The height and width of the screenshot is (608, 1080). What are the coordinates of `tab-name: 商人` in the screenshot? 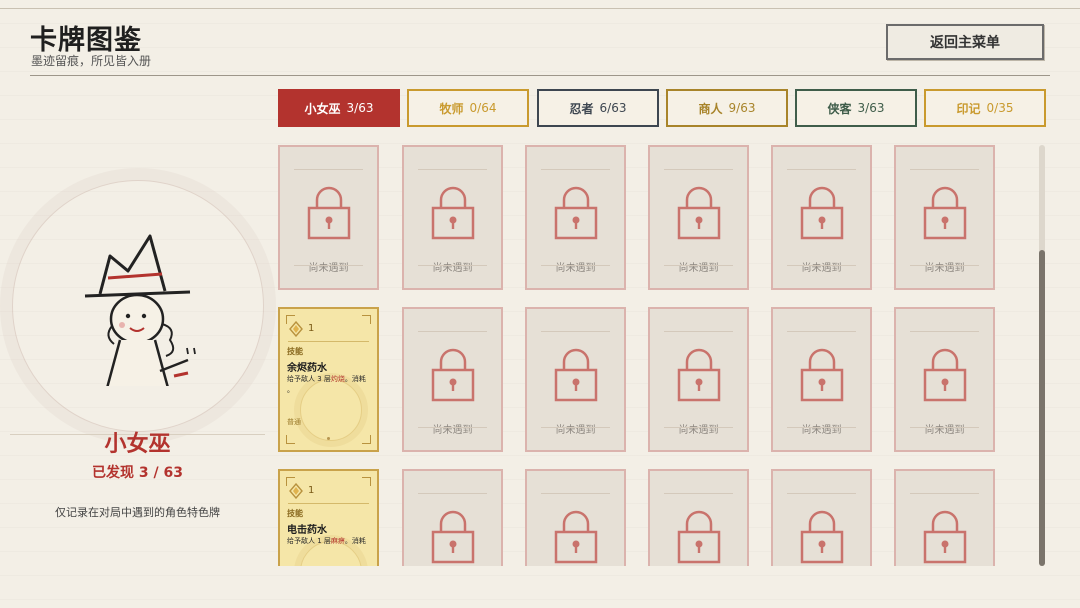 It's located at (710, 108).